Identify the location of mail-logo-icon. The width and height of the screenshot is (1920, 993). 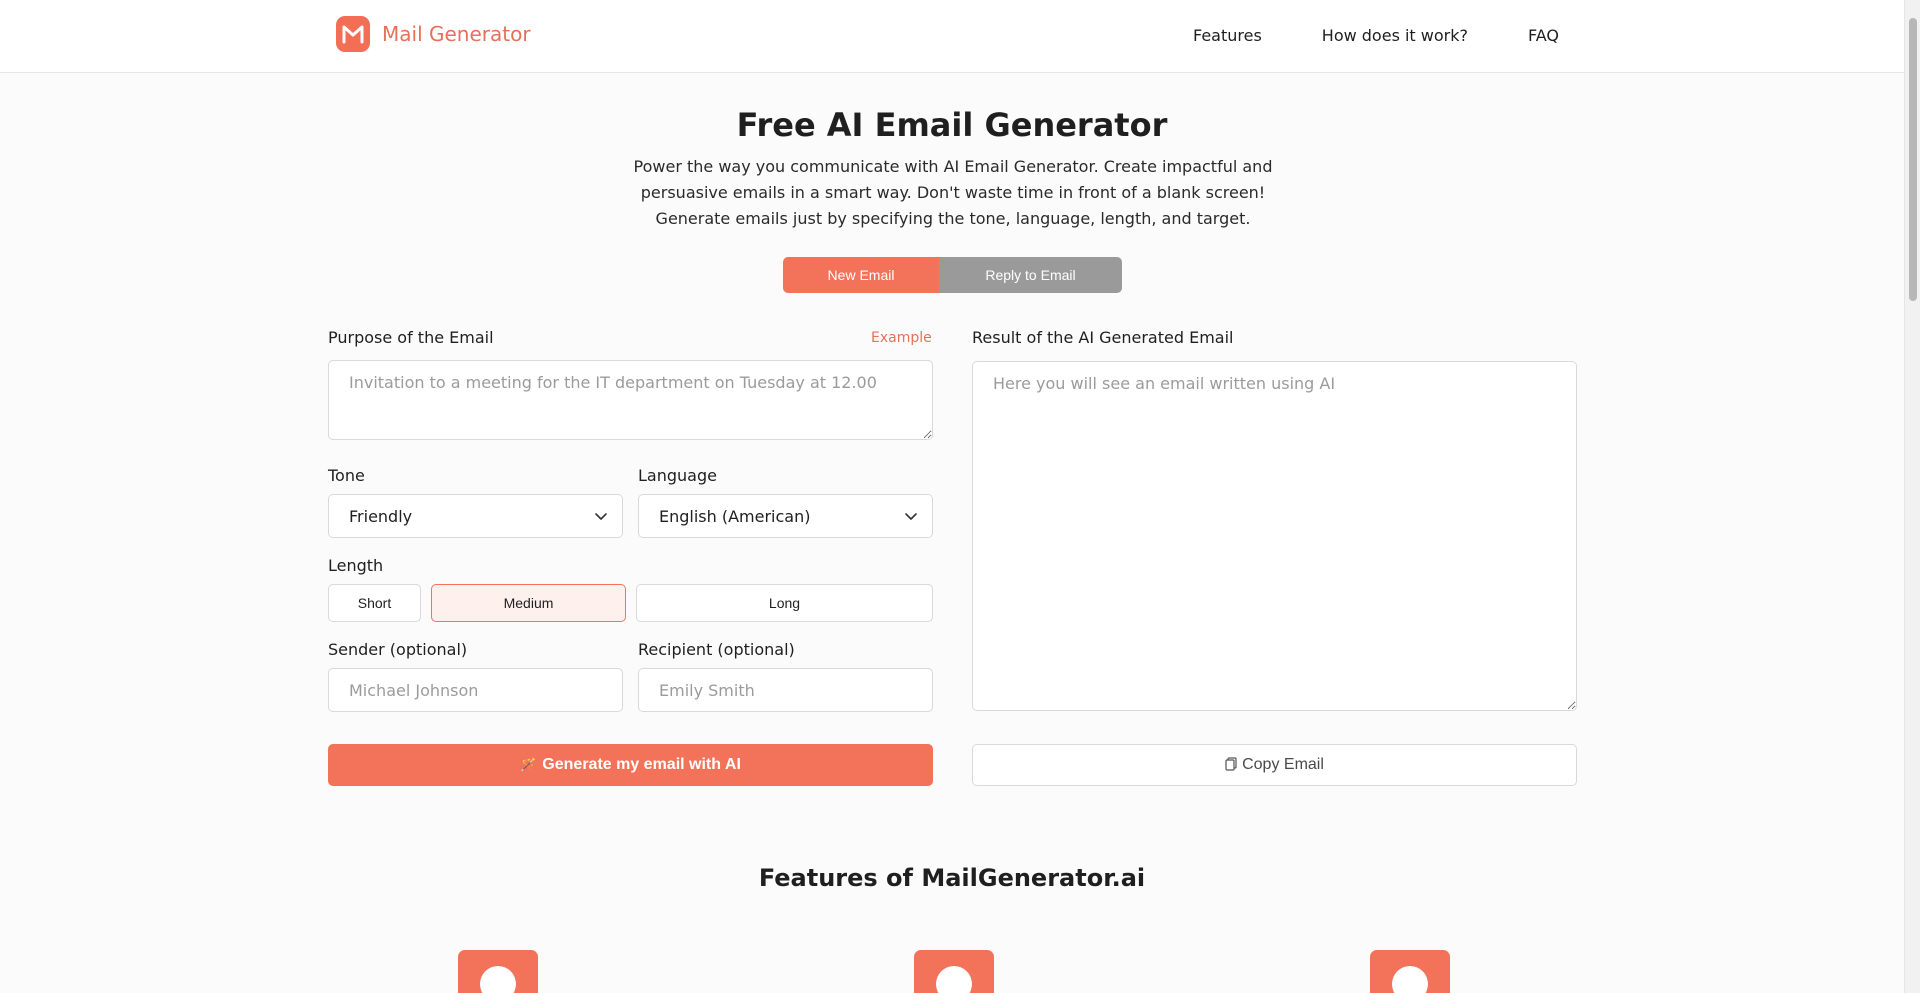
(353, 34).